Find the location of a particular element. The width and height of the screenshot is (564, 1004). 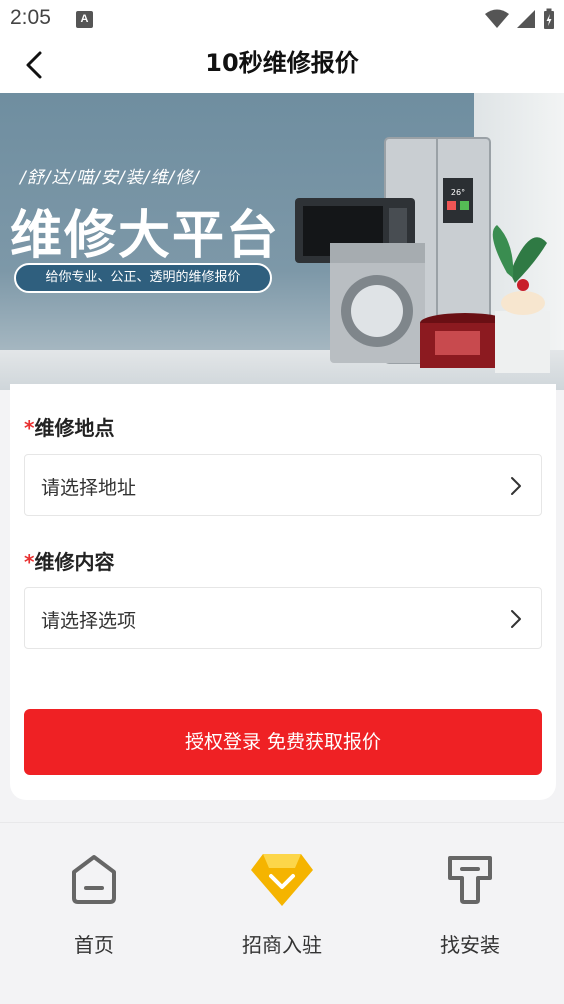

location-select: 请选择地址 is located at coordinates (283, 485).